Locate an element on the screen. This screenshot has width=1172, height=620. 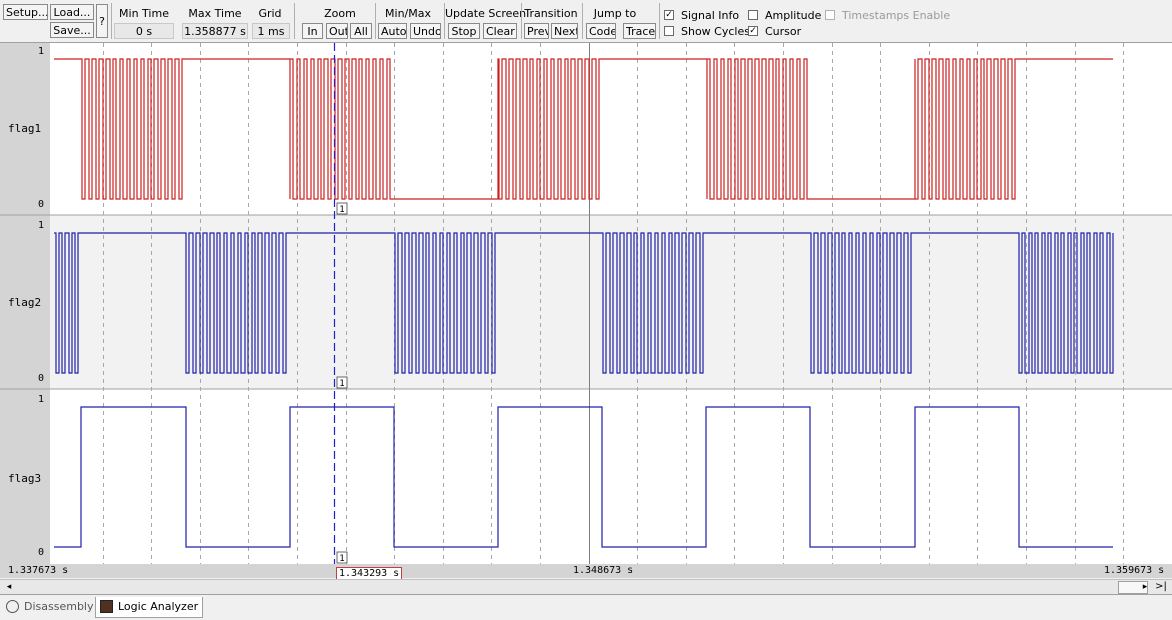
time-start-label: 1.337673 s is located at coordinates (38, 570).